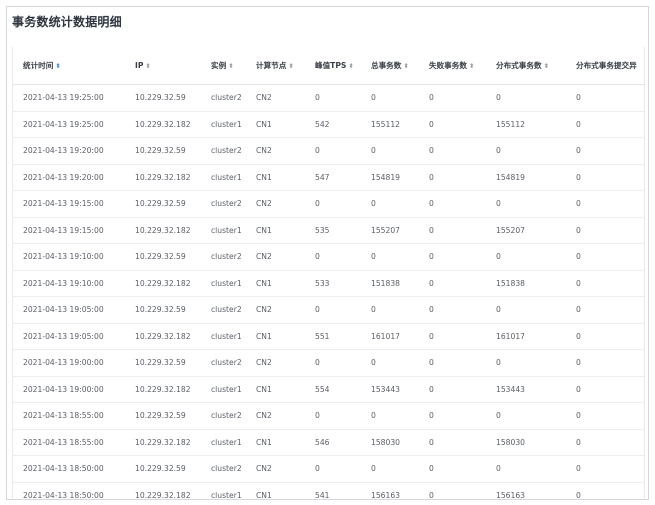  I want to click on column-header-label: 统计时间, so click(38, 65).